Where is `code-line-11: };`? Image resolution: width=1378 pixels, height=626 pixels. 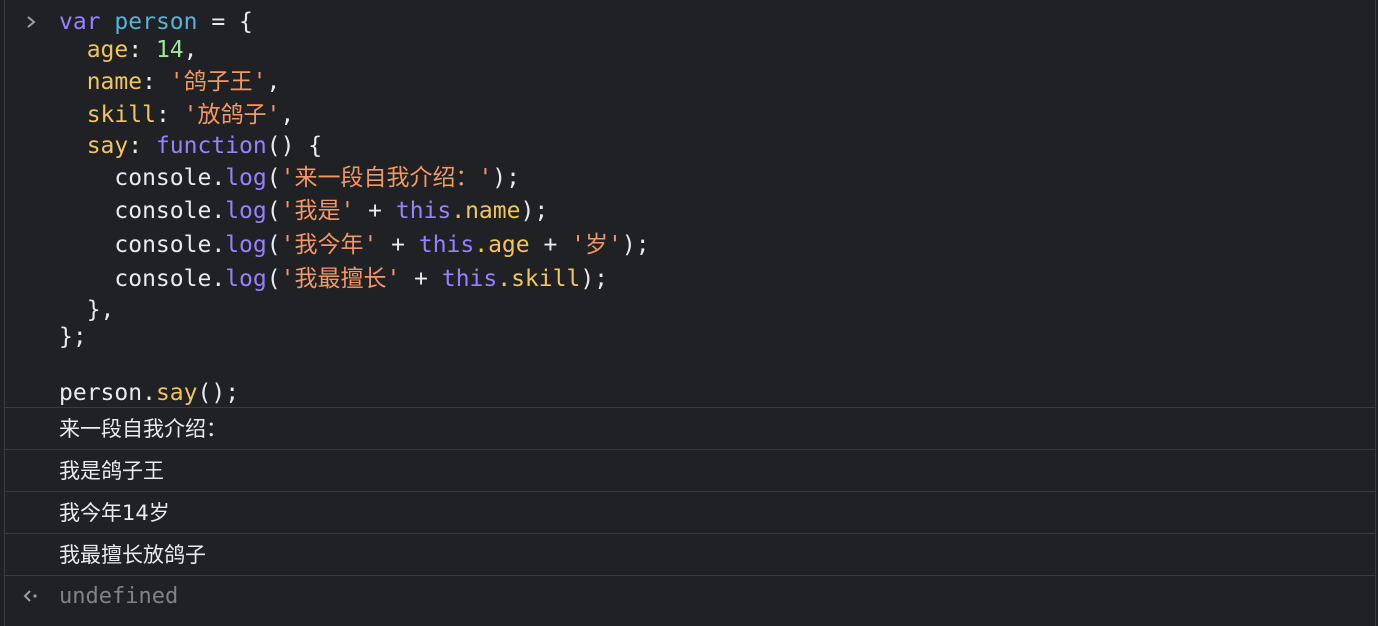 code-line-11: }; is located at coordinates (73, 337).